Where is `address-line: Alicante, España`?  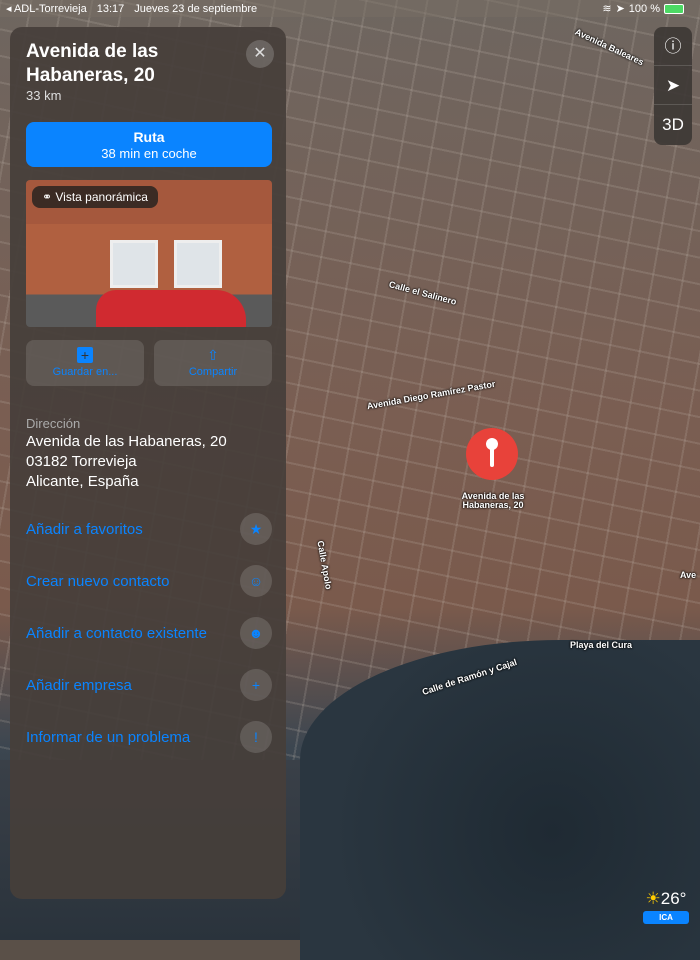 address-line: Alicante, España is located at coordinates (82, 481).